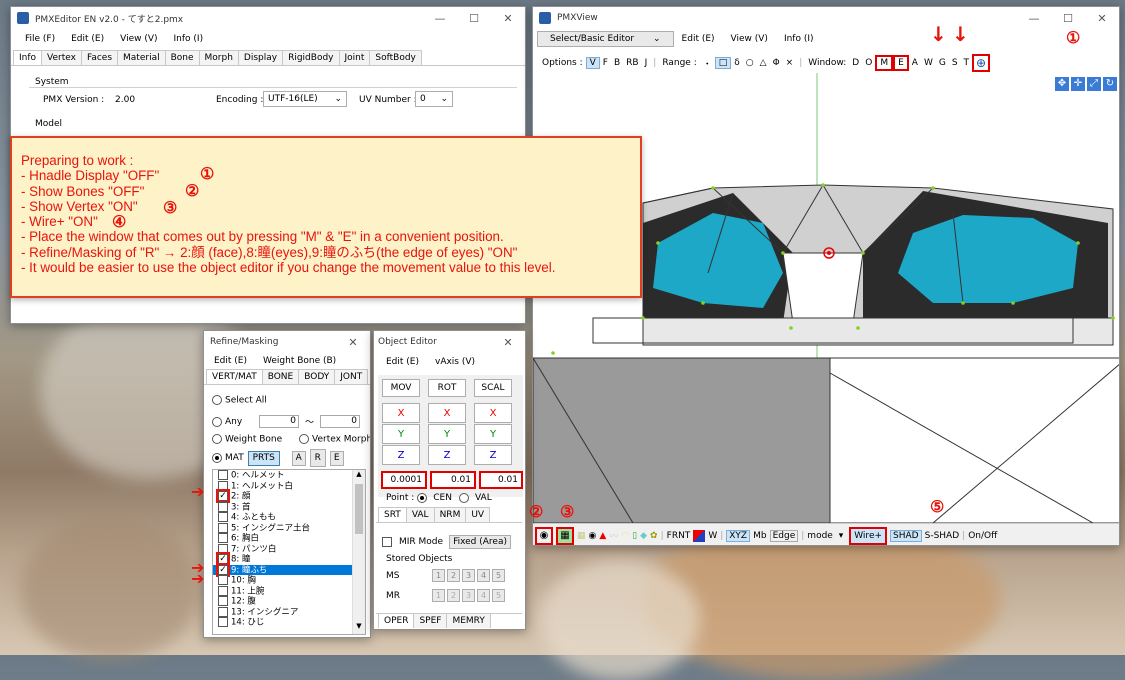 This screenshot has height=680, width=1125. I want to click on prts-button: PRTS, so click(263, 458).